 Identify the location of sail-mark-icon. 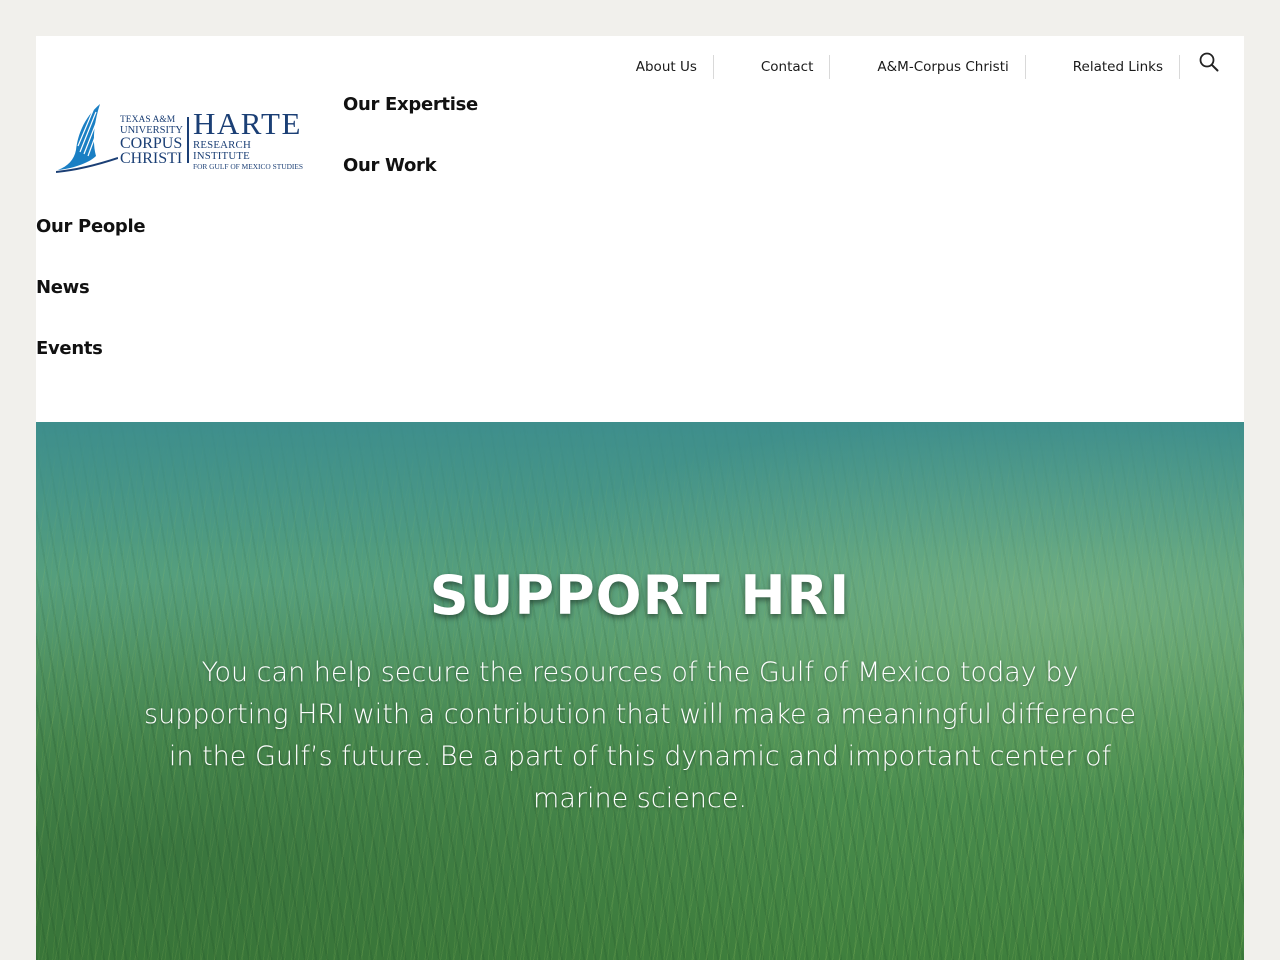
(87, 140).